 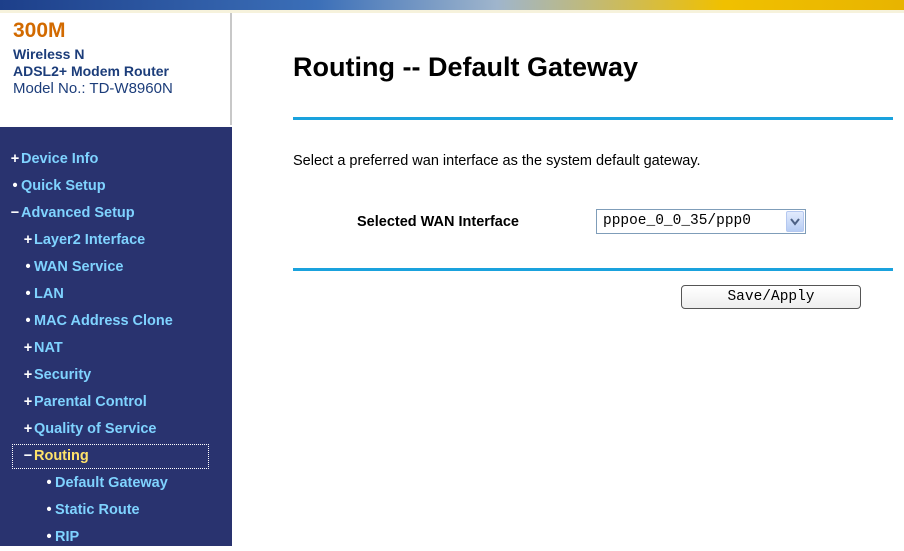 What do you see at coordinates (60, 159) in the screenshot?
I see `sidebar-item-label: Device Info` at bounding box center [60, 159].